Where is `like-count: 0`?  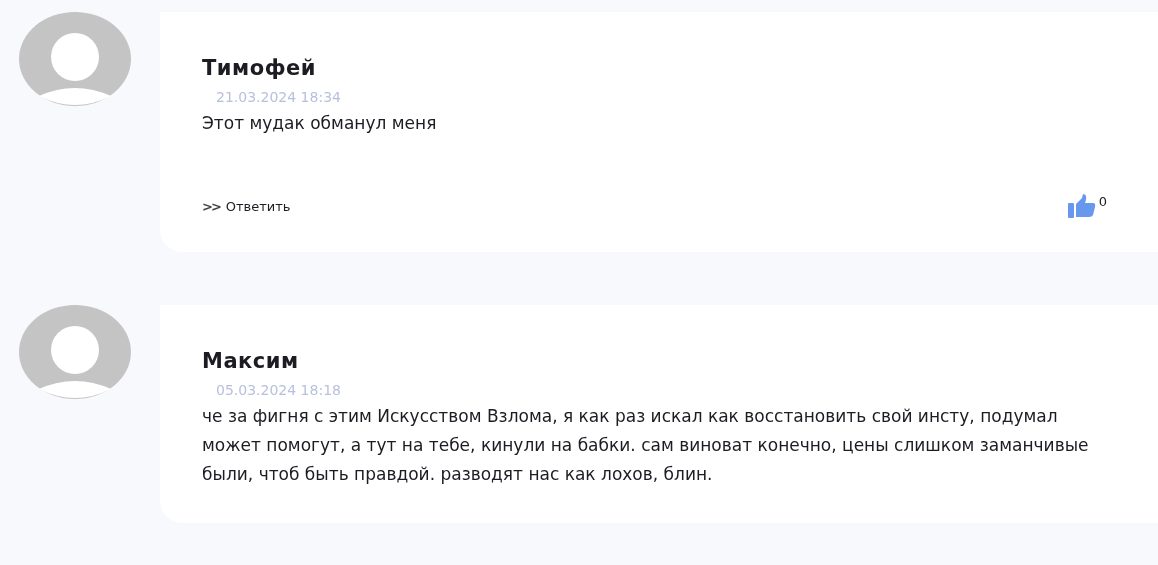 like-count: 0 is located at coordinates (1102, 201).